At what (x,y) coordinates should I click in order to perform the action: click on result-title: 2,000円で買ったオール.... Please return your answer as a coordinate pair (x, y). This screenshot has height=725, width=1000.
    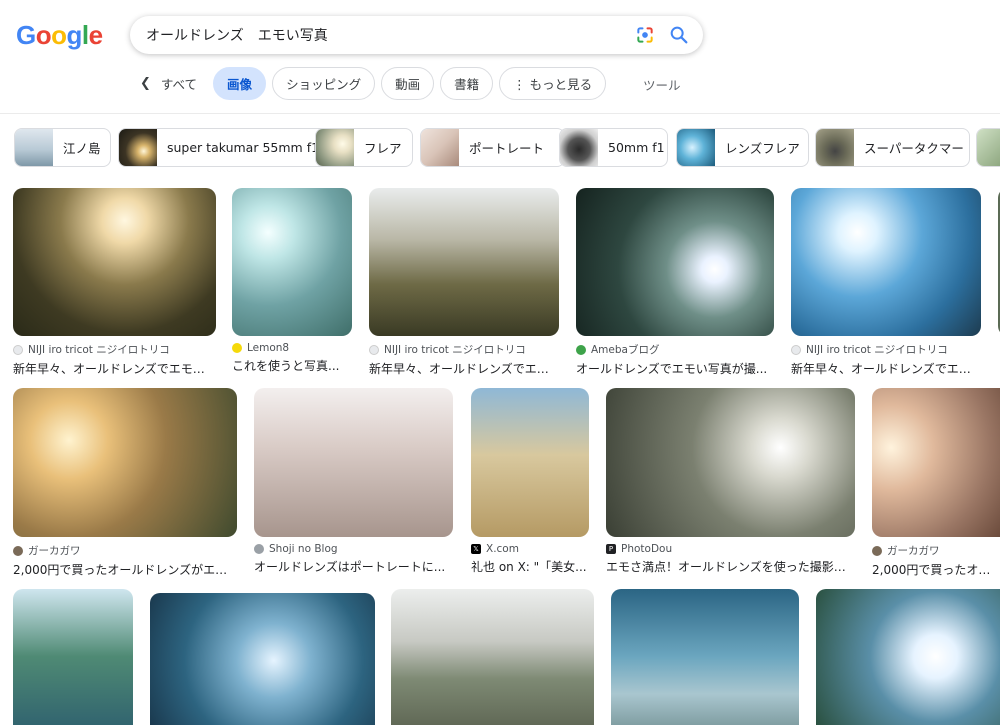
    Looking at the image, I should click on (936, 569).